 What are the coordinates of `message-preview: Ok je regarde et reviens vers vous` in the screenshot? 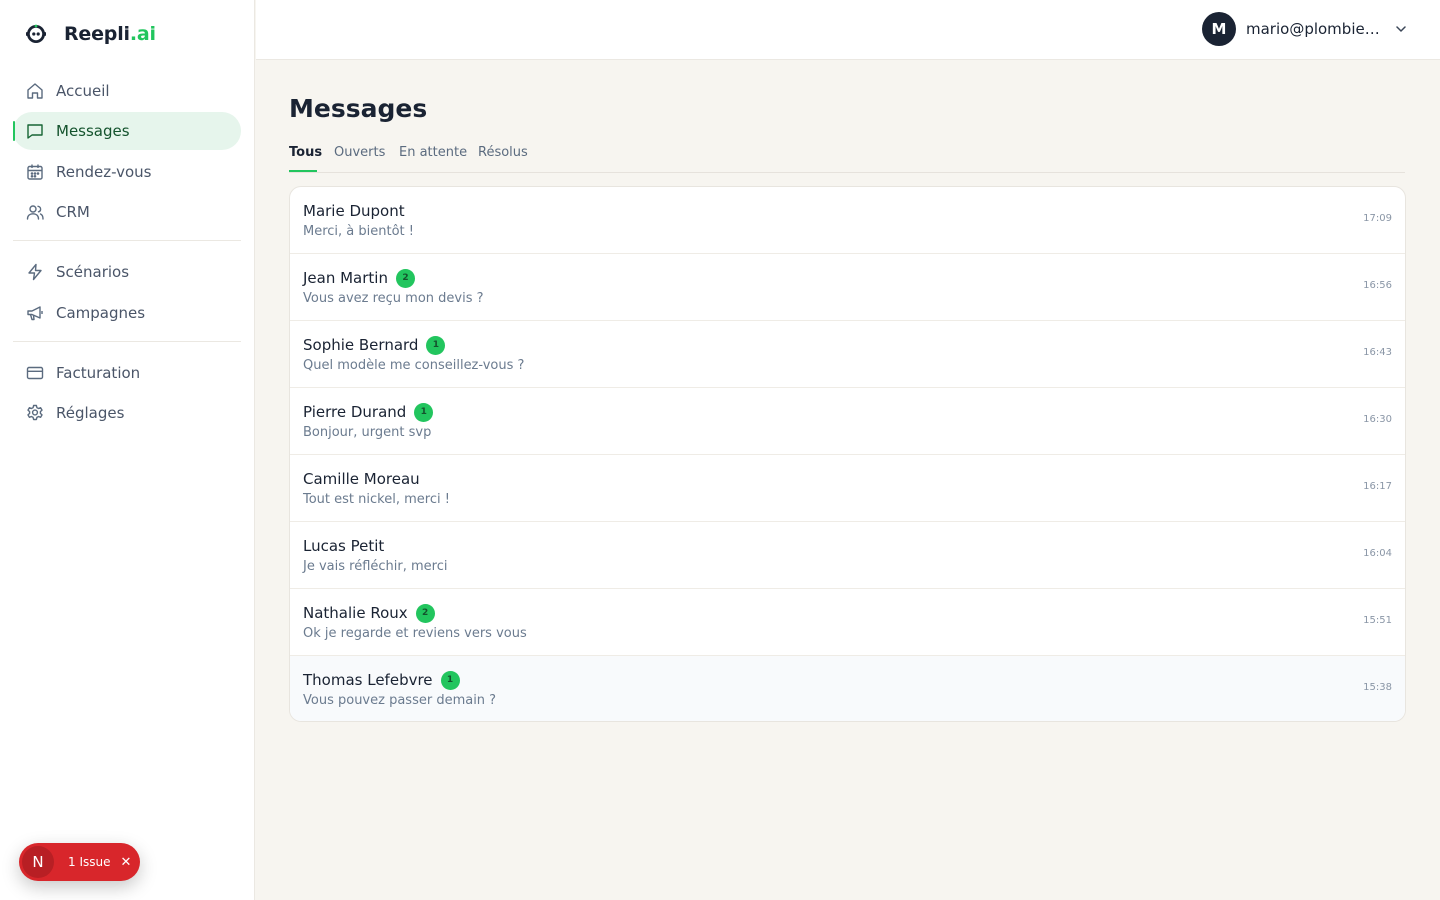 It's located at (415, 633).